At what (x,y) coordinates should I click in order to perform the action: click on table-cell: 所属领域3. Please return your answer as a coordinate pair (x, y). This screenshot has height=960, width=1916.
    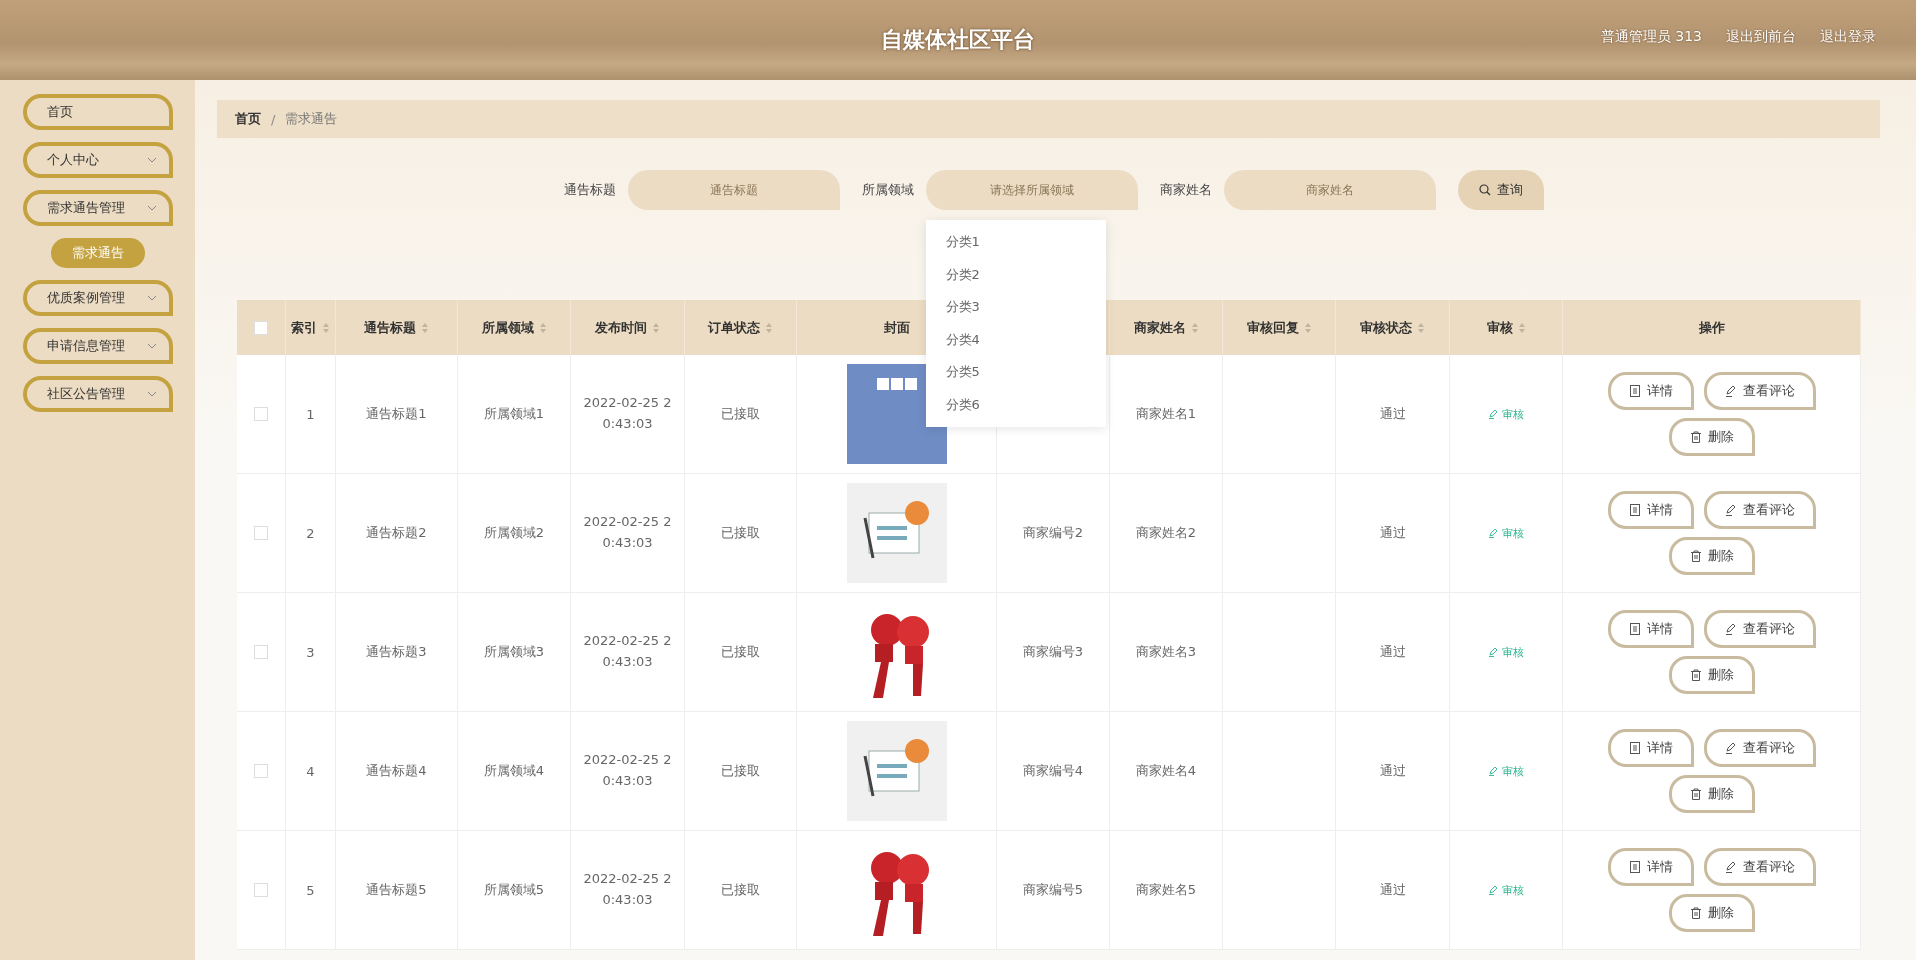
    Looking at the image, I should click on (514, 652).